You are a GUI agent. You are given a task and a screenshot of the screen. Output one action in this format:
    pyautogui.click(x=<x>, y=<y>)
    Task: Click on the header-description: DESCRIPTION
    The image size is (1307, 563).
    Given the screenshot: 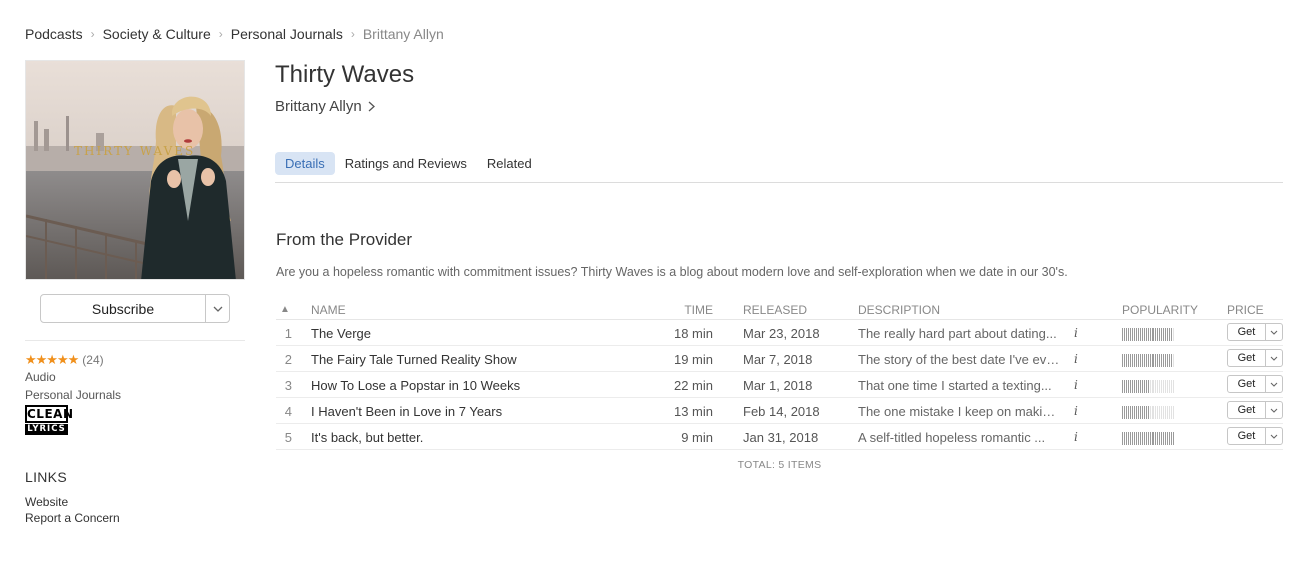 What is the action you would take?
    pyautogui.click(x=899, y=310)
    